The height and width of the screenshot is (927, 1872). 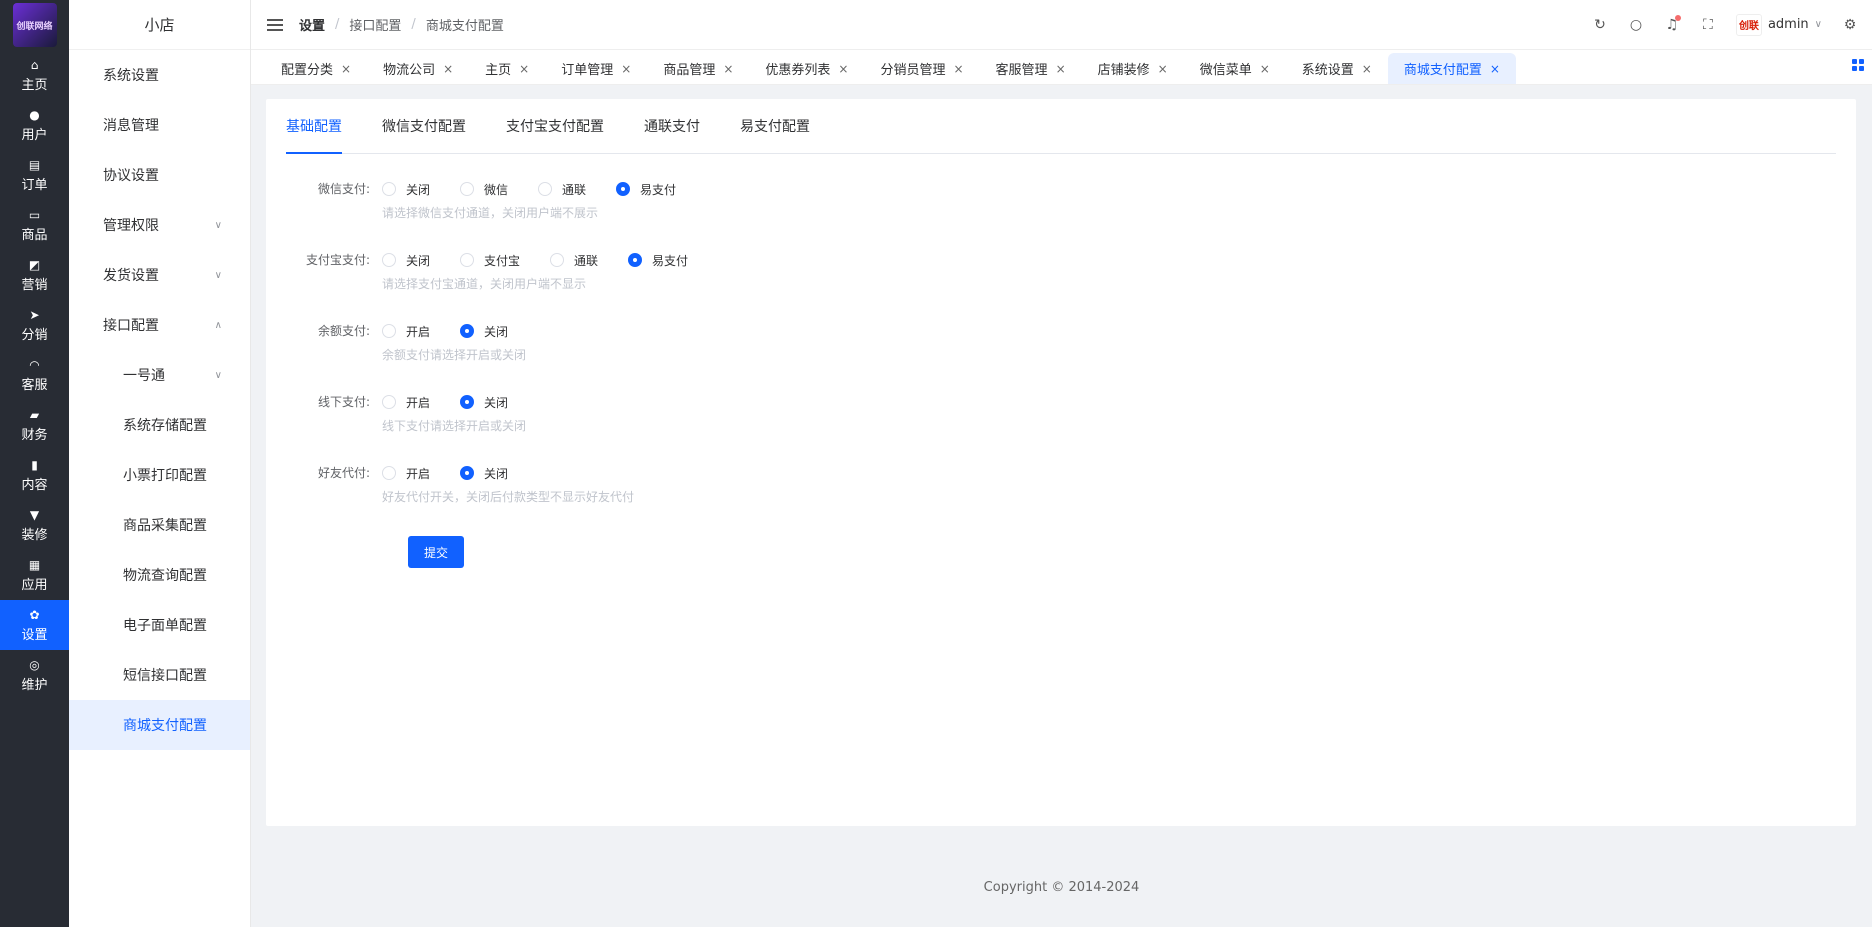 What do you see at coordinates (34, 575) in the screenshot?
I see `rail-item-10: ▦ 应用` at bounding box center [34, 575].